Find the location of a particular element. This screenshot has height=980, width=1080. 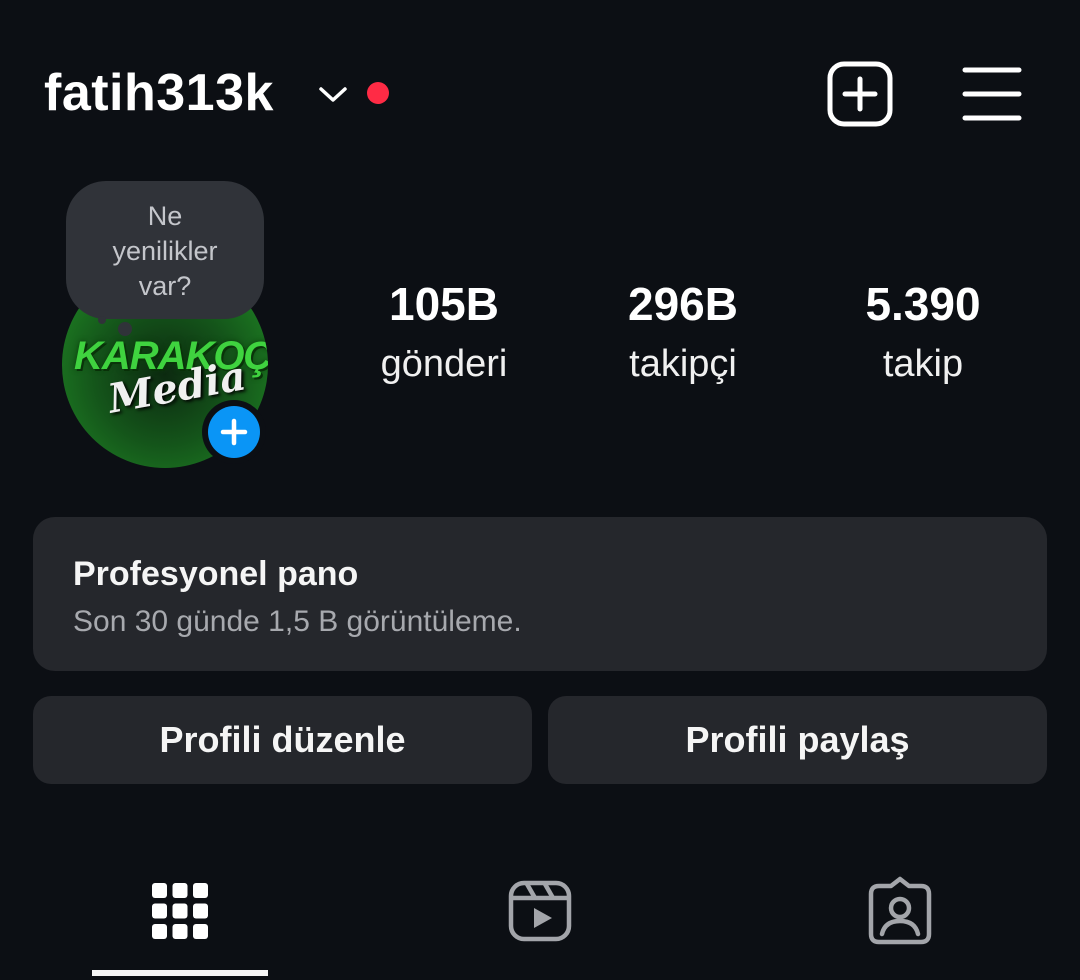

stat-posts: 105B gönderi is located at coordinates (444, 333).